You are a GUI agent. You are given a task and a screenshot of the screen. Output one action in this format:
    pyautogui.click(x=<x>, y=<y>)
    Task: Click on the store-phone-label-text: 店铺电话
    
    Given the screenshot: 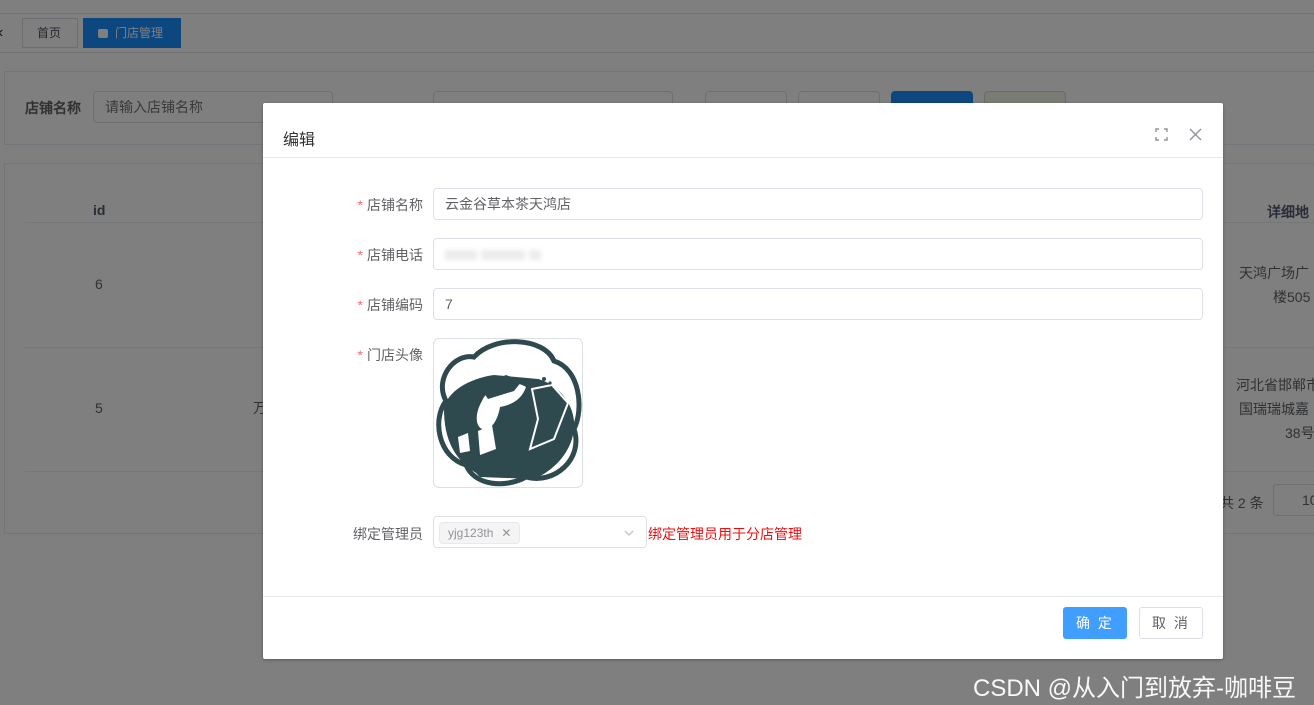 What is the action you would take?
    pyautogui.click(x=395, y=255)
    